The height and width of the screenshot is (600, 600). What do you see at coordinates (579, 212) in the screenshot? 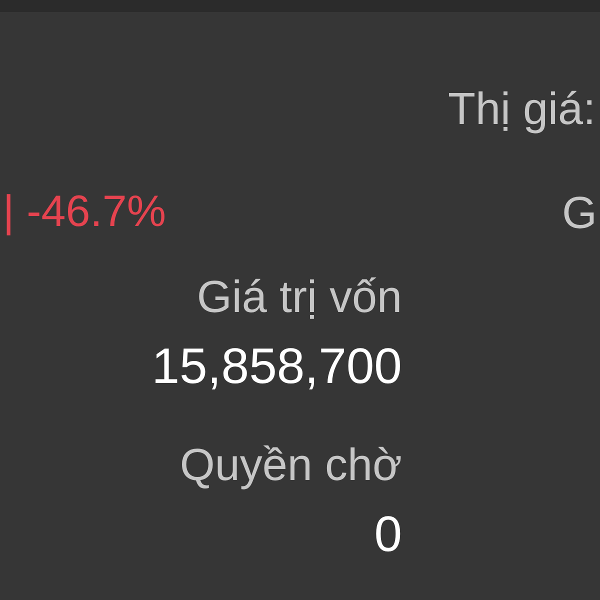
I see `metric-label: G` at bounding box center [579, 212].